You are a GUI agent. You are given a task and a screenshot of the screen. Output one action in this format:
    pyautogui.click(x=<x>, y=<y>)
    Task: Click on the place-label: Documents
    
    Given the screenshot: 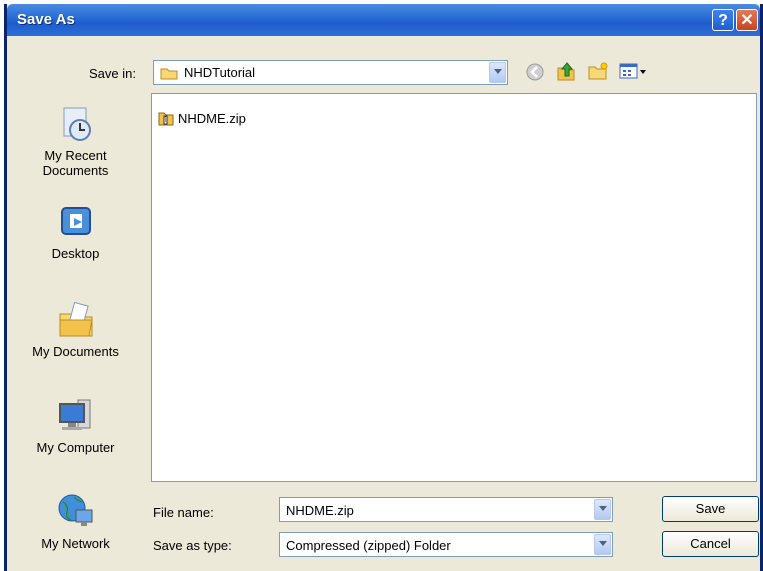 What is the action you would take?
    pyautogui.click(x=75, y=170)
    